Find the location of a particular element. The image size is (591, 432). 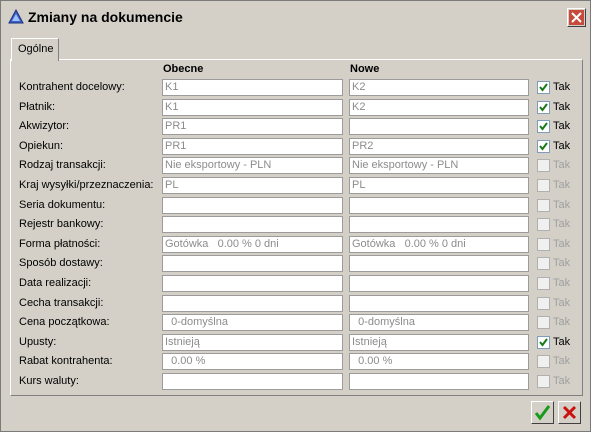

current-value-field: 0-domyślna is located at coordinates (252, 322).